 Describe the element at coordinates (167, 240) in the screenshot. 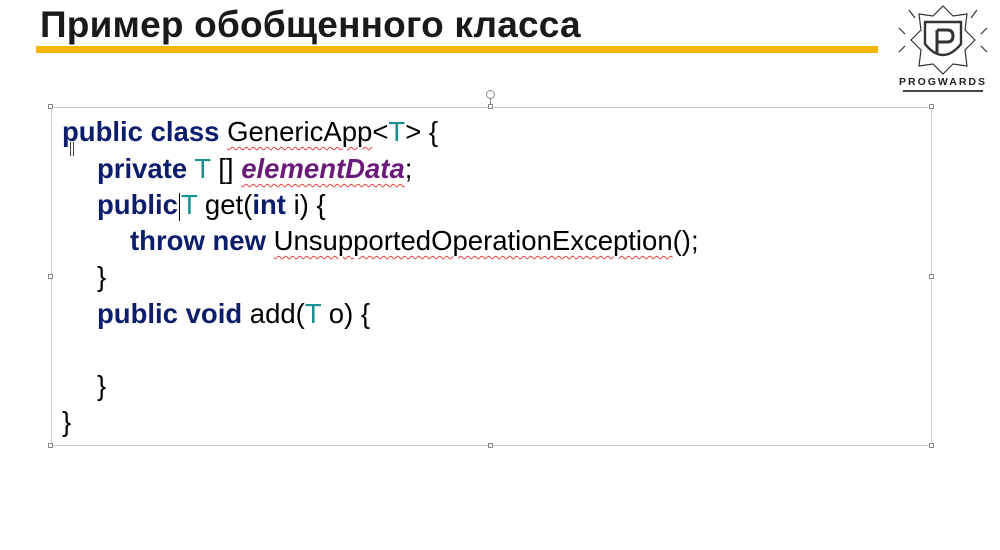

I see `code-token: throw` at that location.